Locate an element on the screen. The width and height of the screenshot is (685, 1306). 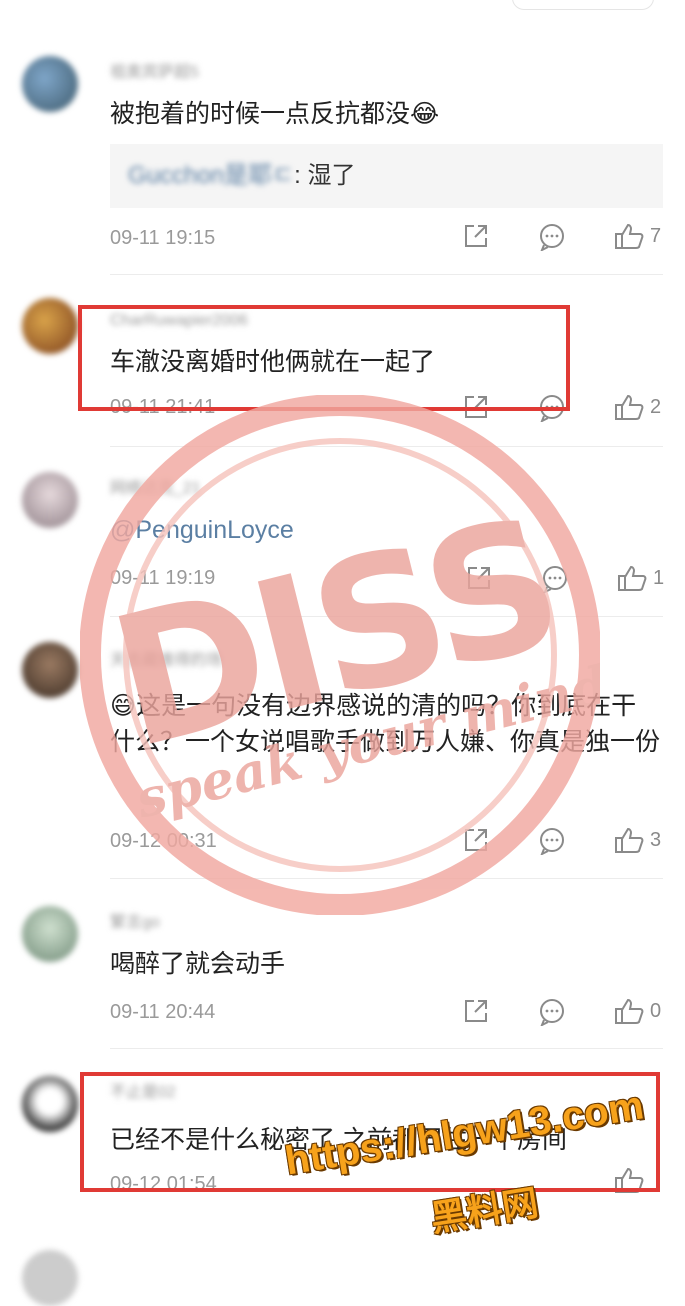
comment-text: 喝醉了就会动手 is located at coordinates (198, 964).